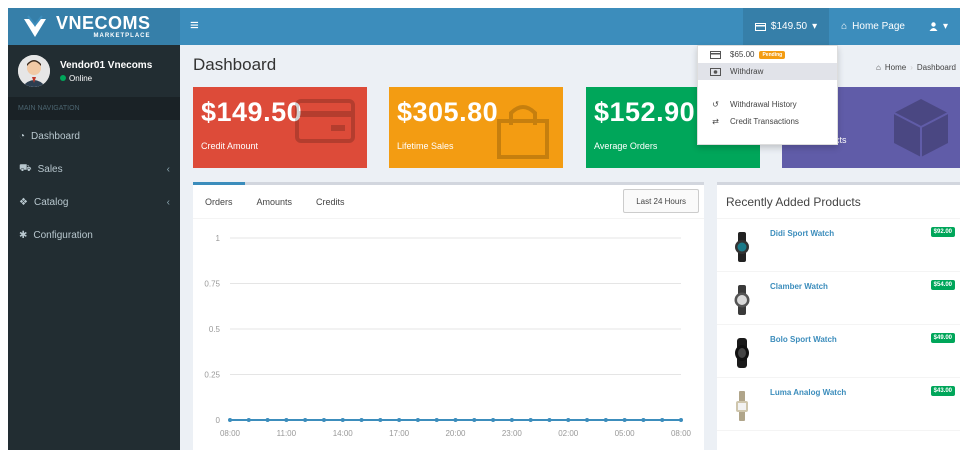 The height and width of the screenshot is (450, 963). I want to click on product-name-link: Luma Analog Watch, so click(808, 392).